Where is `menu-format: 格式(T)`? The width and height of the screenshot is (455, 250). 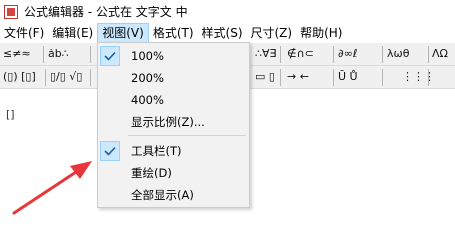
menu-format: 格式(T) is located at coordinates (173, 33).